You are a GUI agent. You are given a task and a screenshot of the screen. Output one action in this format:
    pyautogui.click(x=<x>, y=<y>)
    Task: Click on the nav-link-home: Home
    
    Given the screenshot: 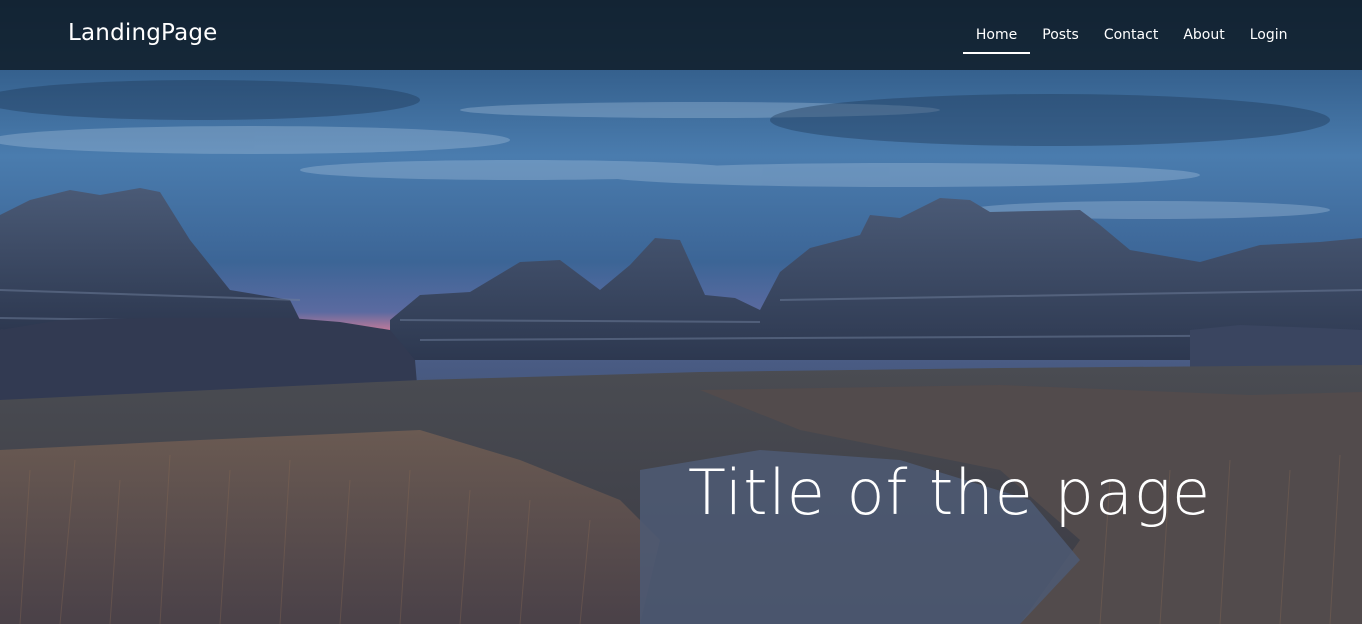 What is the action you would take?
    pyautogui.click(x=997, y=35)
    